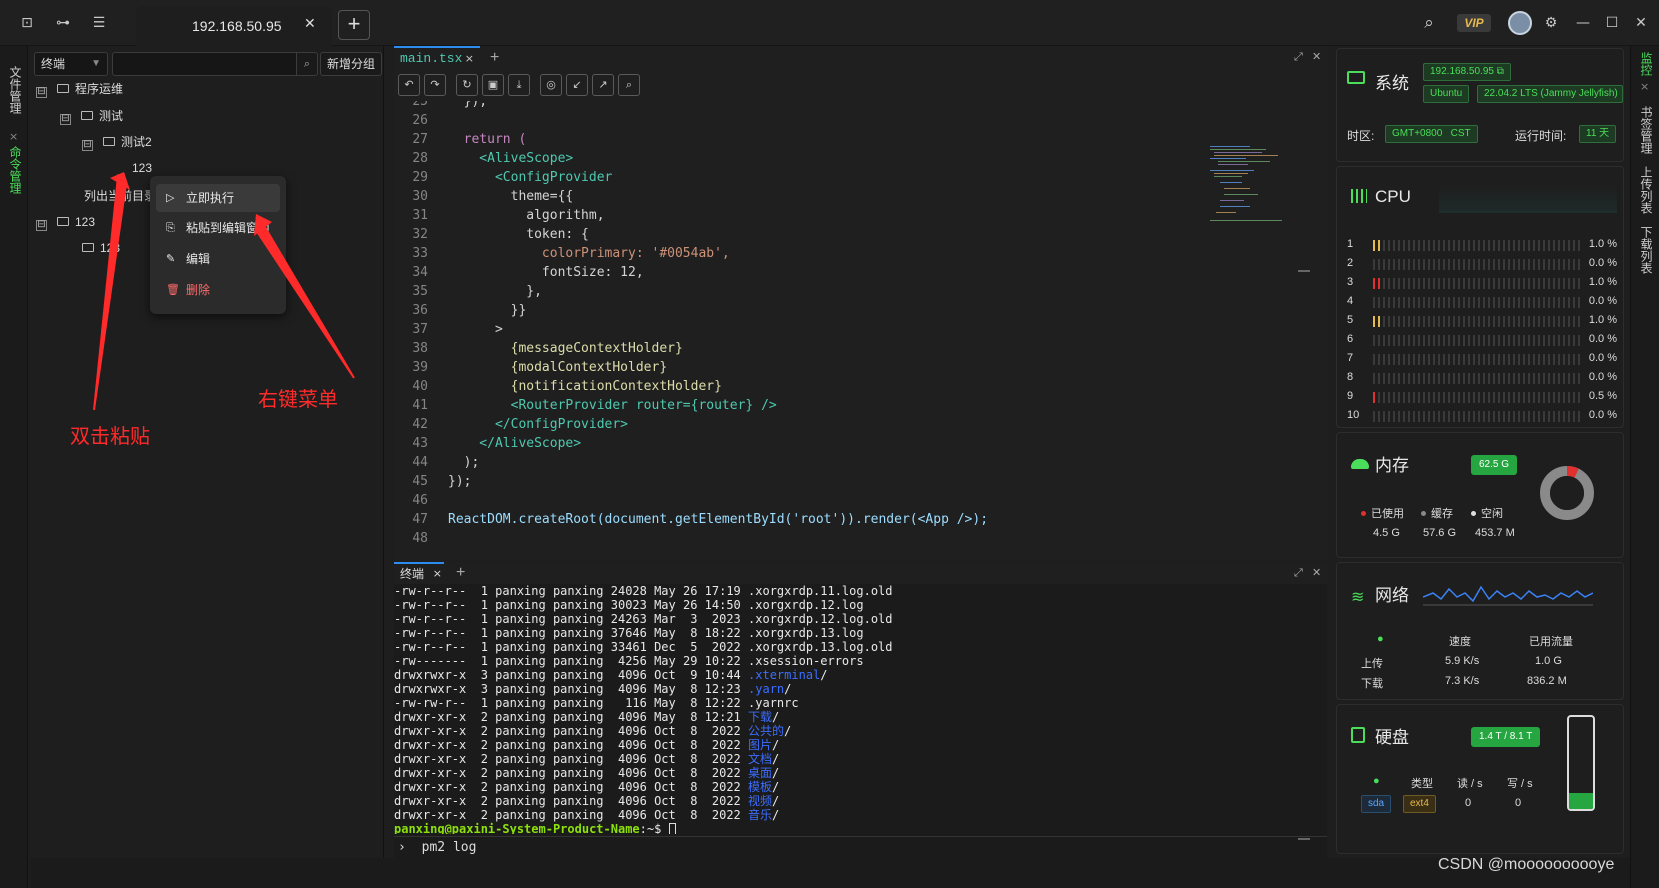 Image resolution: width=1659 pixels, height=888 pixels. Describe the element at coordinates (1422, 784) in the screenshot. I see `type-header: 类型` at that location.